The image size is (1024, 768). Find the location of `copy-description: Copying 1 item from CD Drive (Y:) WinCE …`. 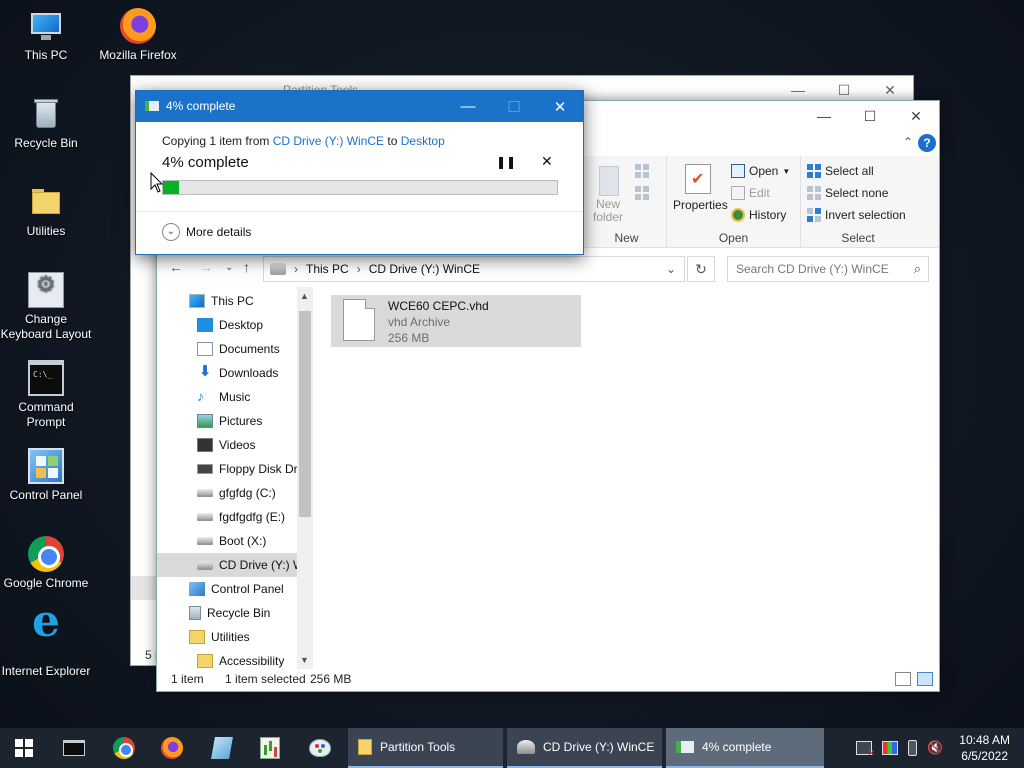

copy-description: Copying 1 item from CD Drive (Y:) WinCE … is located at coordinates (303, 141).